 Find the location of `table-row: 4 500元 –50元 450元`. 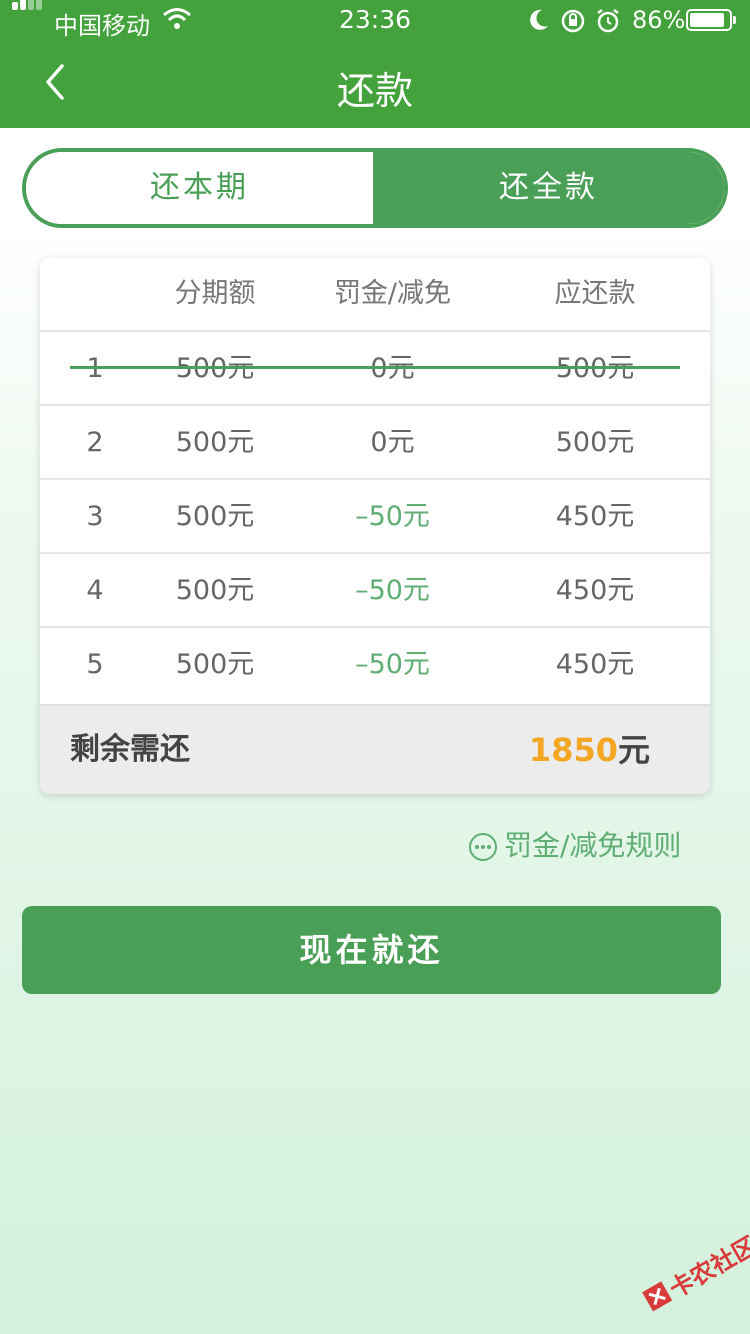

table-row: 4 500元 –50元 450元 is located at coordinates (375, 589).